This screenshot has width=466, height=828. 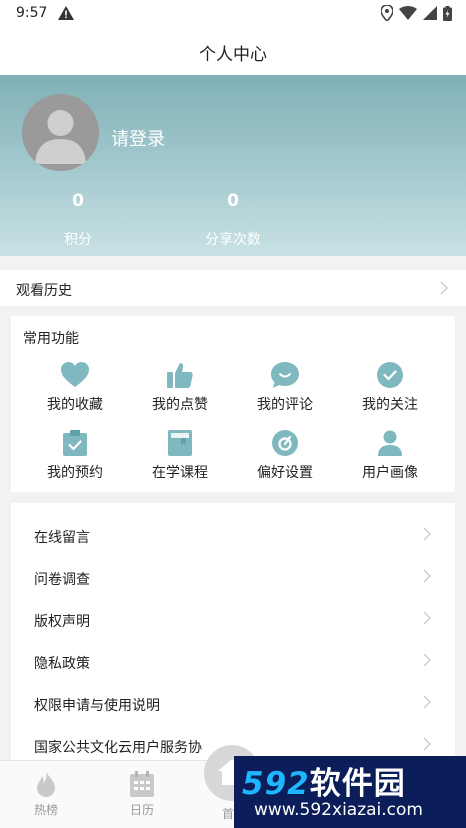 I want to click on my-likes-label: 我的点赞, so click(x=180, y=405).